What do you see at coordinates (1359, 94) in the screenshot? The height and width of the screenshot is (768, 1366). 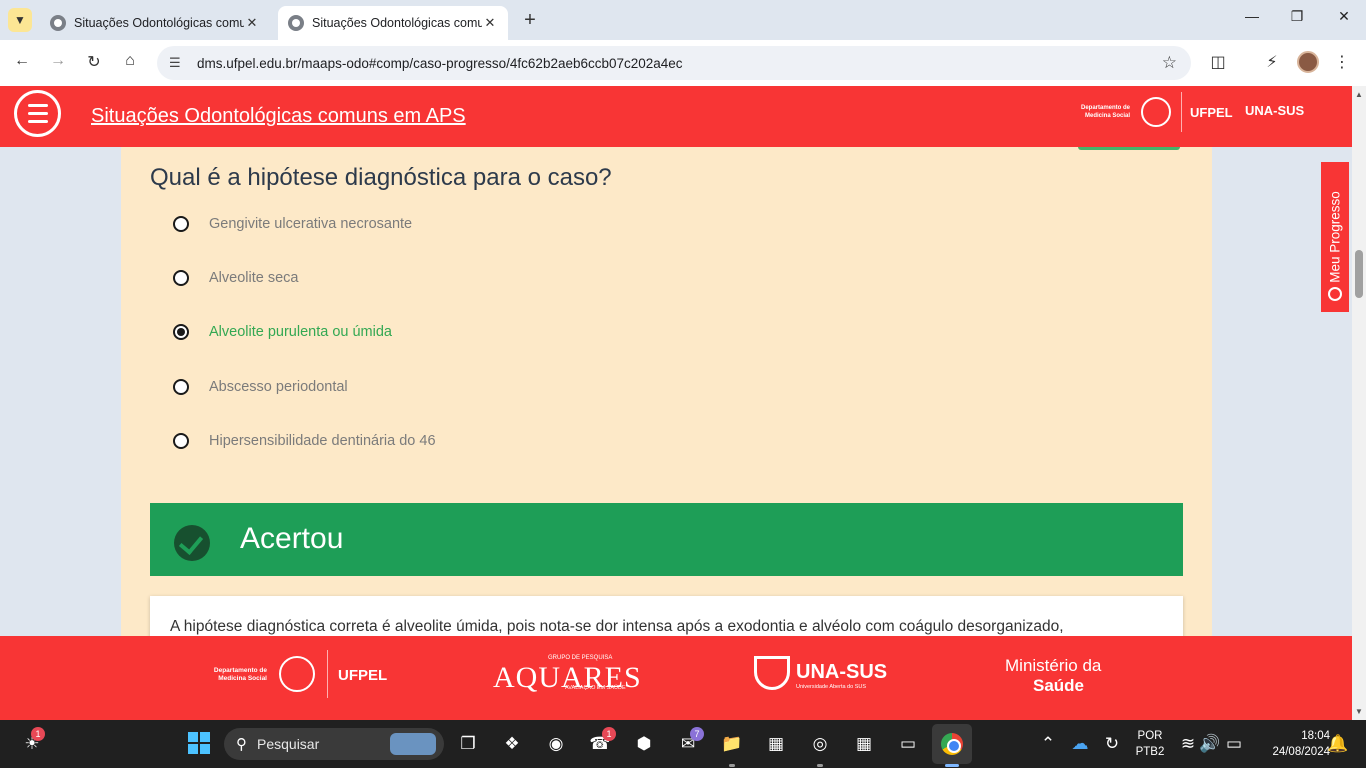 I see `scroll-up-arrow-icon: ▲` at bounding box center [1359, 94].